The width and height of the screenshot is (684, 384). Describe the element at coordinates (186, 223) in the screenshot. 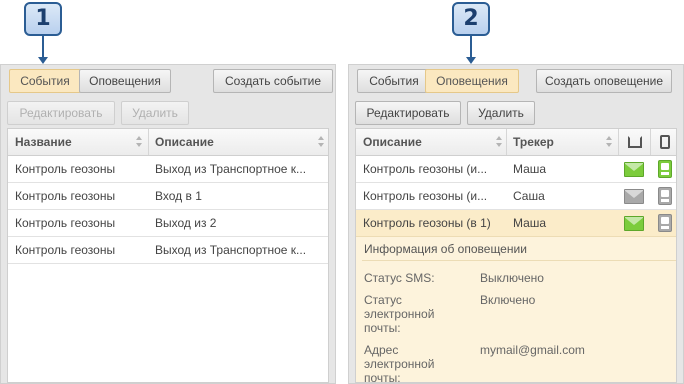

I see `row-description: Выход из 2` at that location.